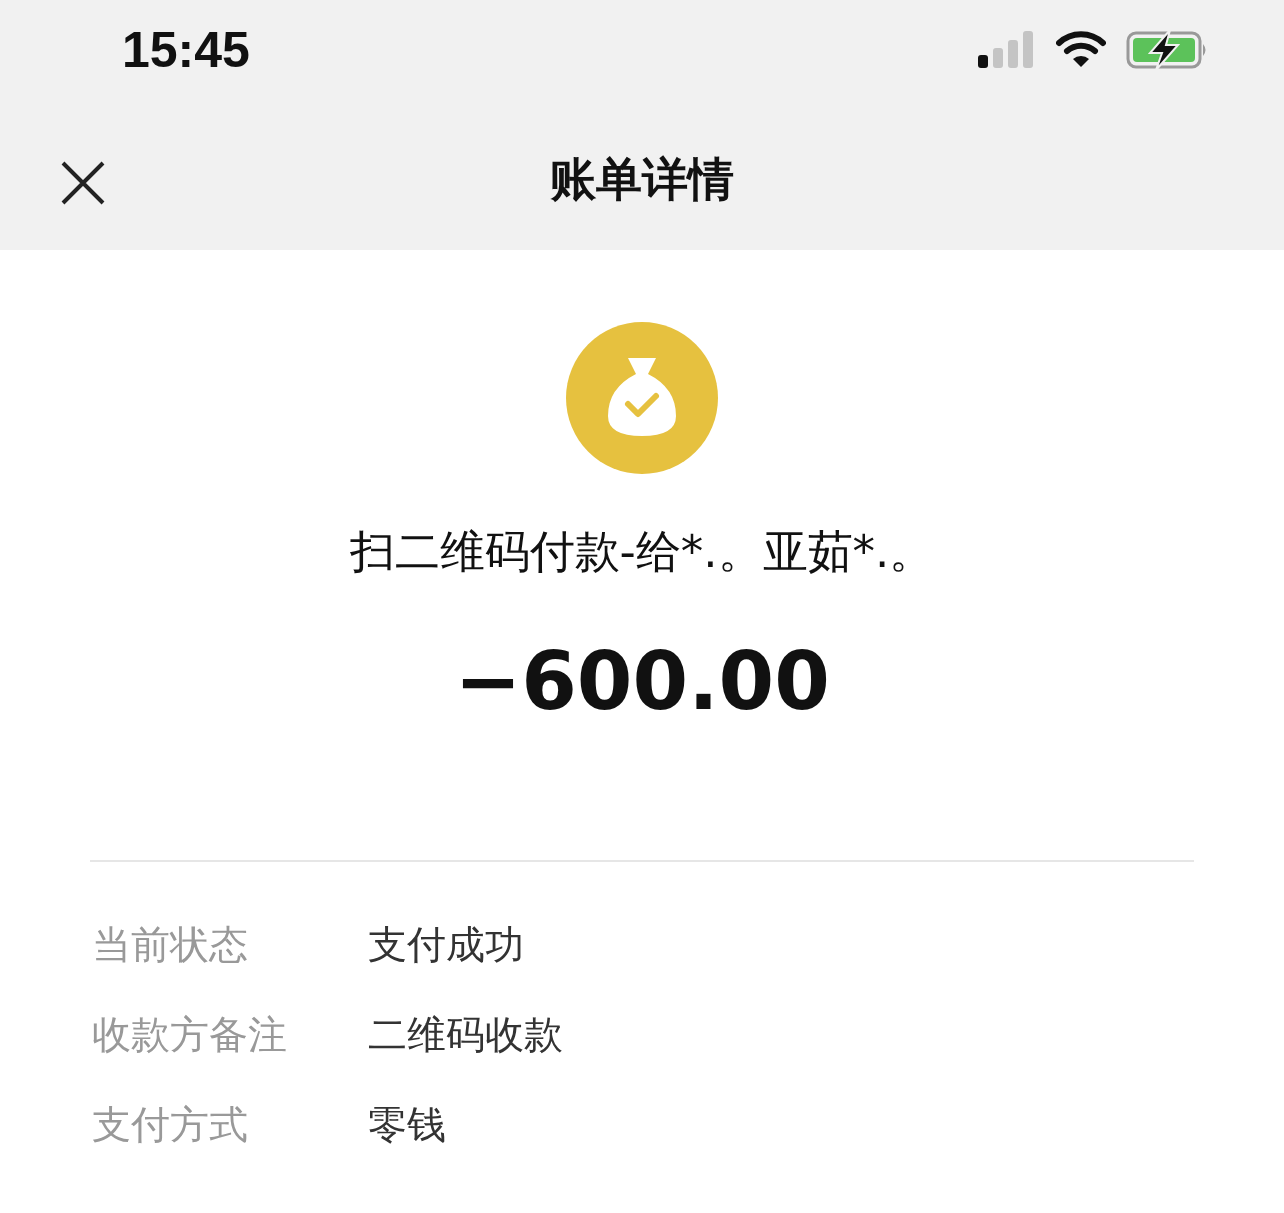 This screenshot has width=1284, height=1213. What do you see at coordinates (170, 945) in the screenshot?
I see `detail-label: 当前状态` at bounding box center [170, 945].